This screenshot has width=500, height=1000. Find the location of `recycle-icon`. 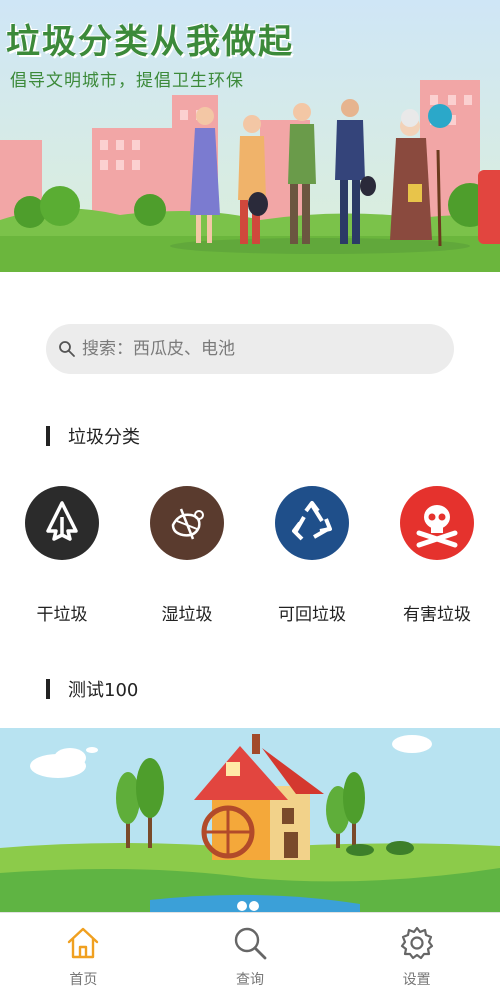

recycle-icon is located at coordinates (312, 523).